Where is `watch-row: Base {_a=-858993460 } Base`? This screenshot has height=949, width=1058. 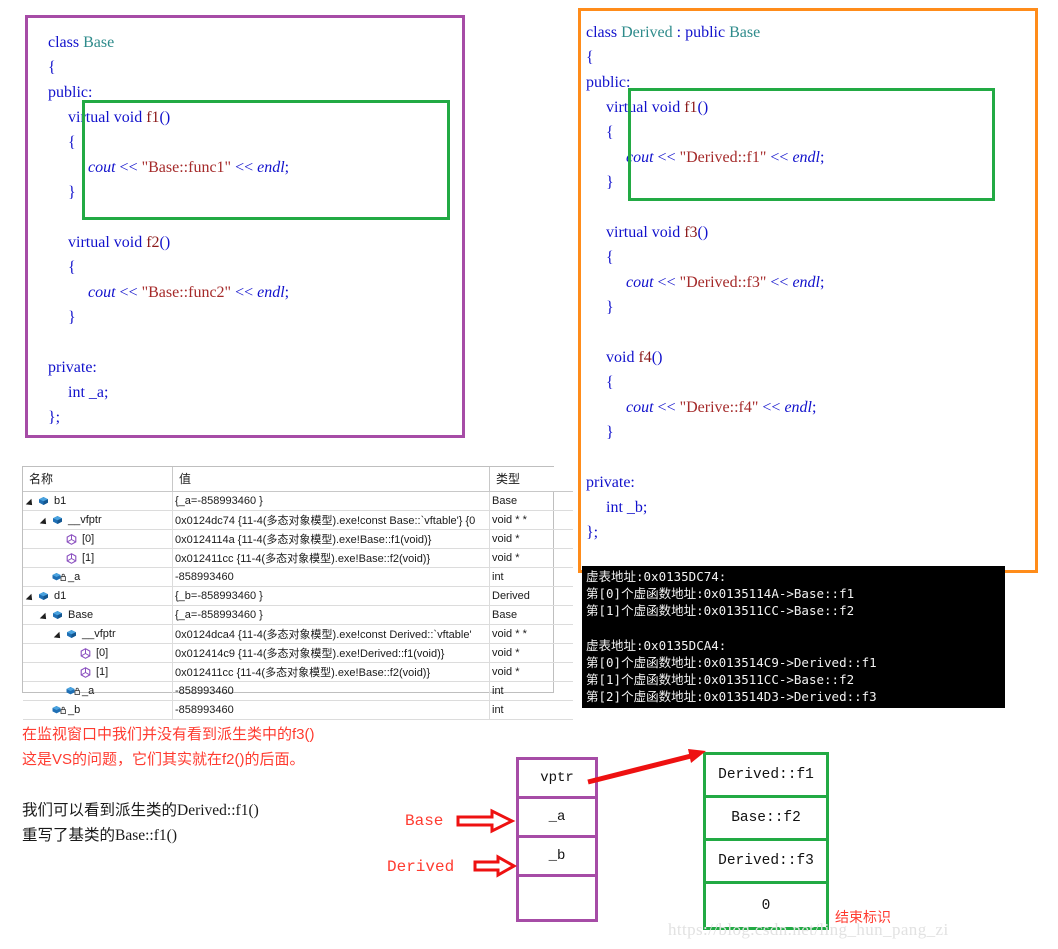 watch-row: Base {_a=-858993460 } Base is located at coordinates (298, 615).